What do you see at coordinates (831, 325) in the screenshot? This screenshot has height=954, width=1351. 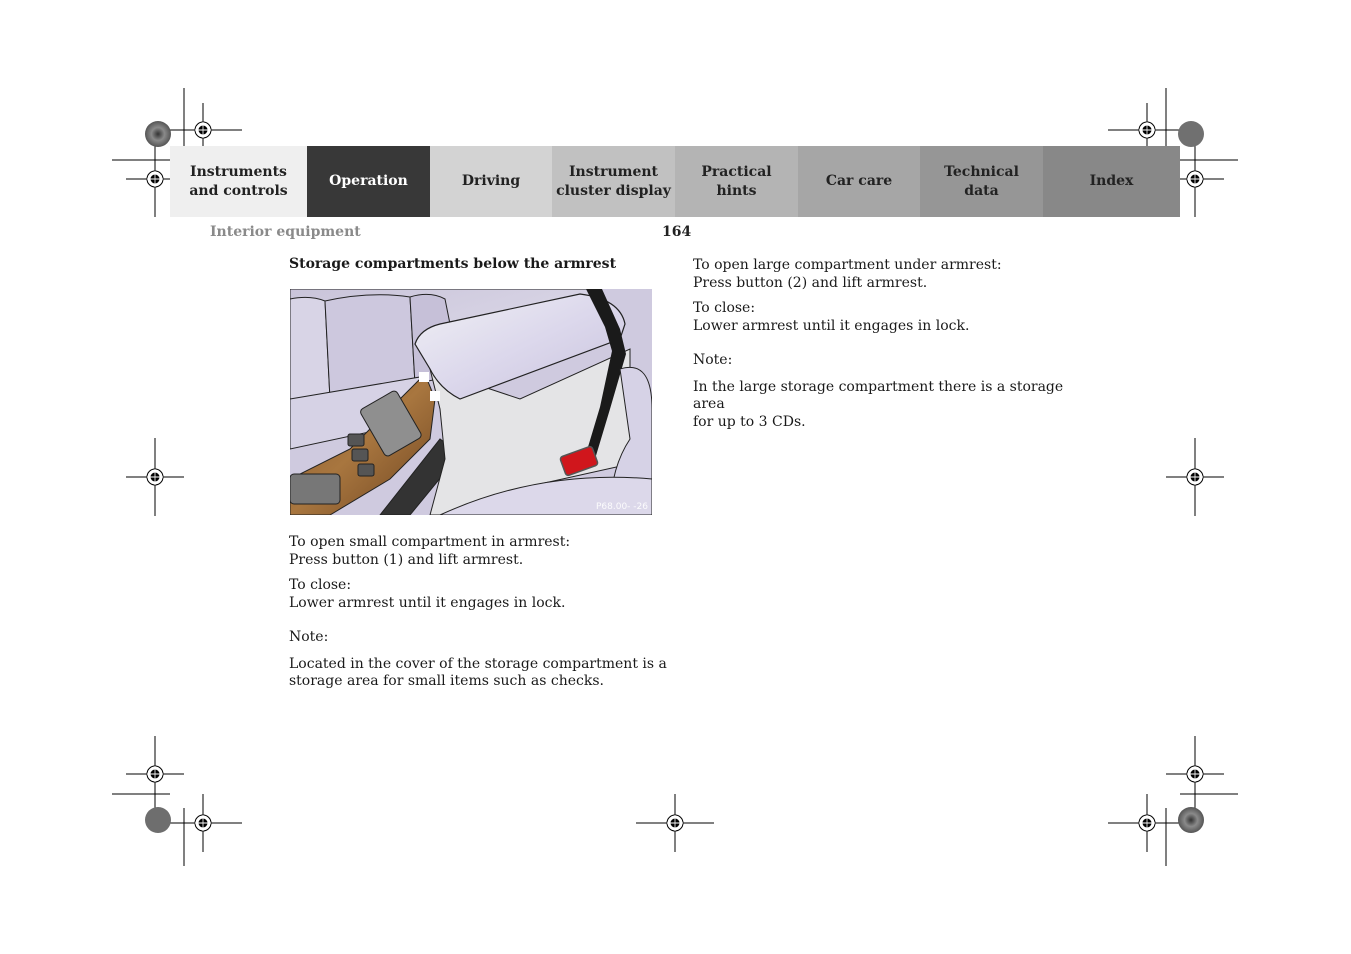 I see `close-large-text: Lower armrest until it engages in lock.` at bounding box center [831, 325].